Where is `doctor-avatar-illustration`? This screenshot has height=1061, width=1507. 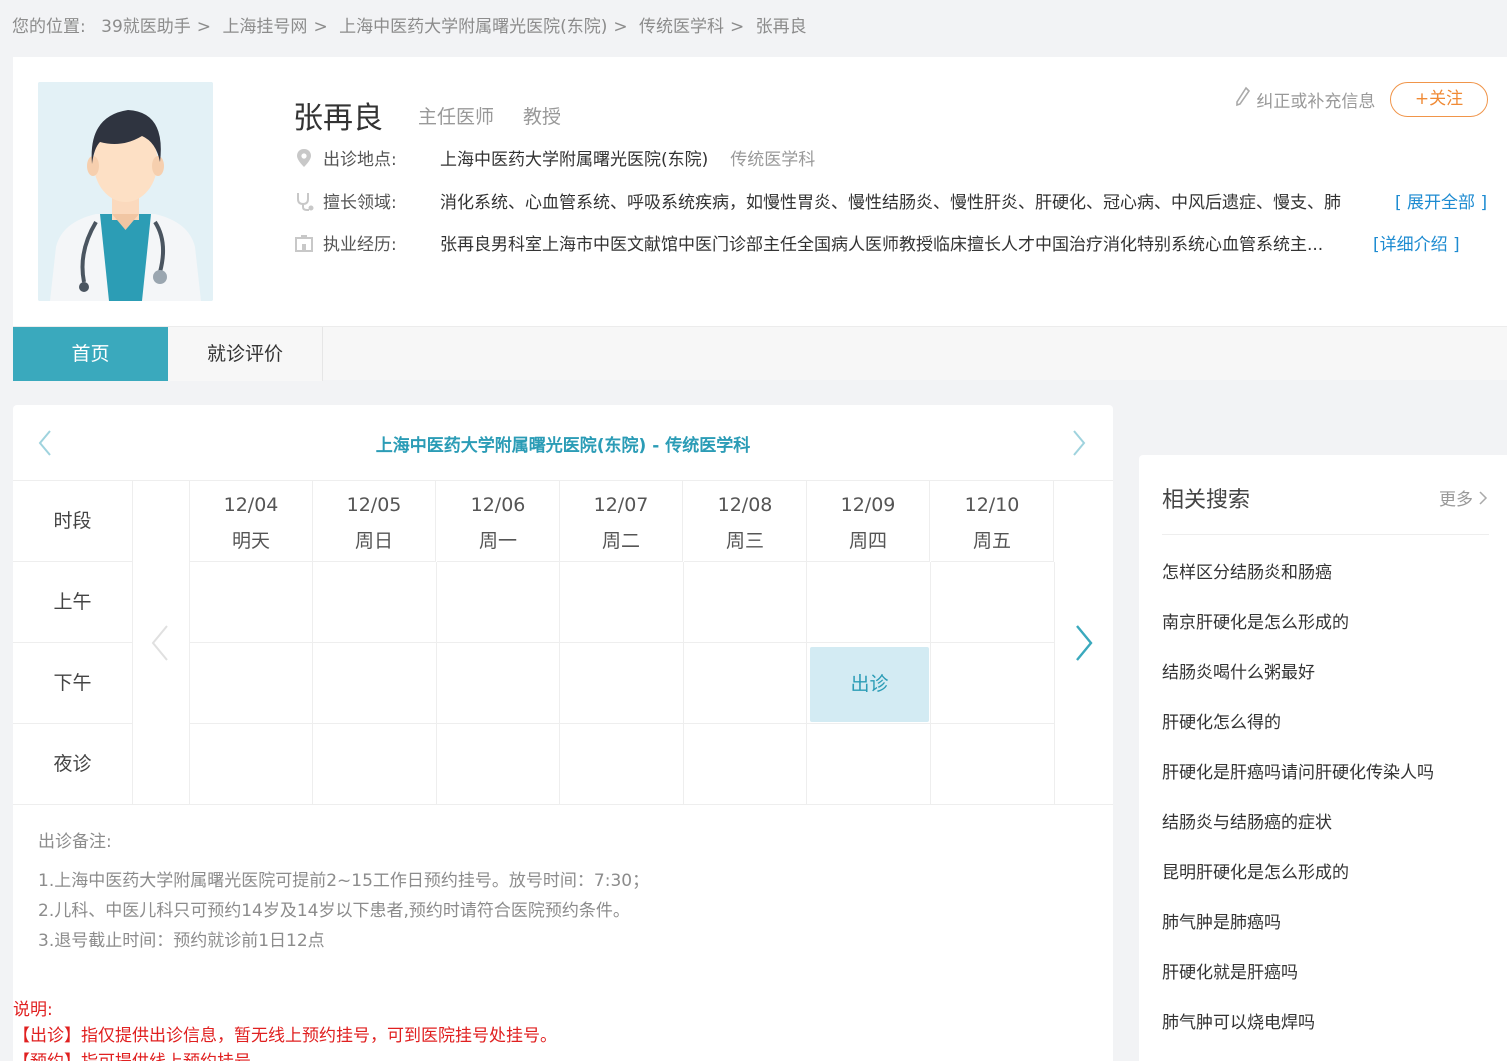
doctor-avatar-illustration is located at coordinates (125, 191).